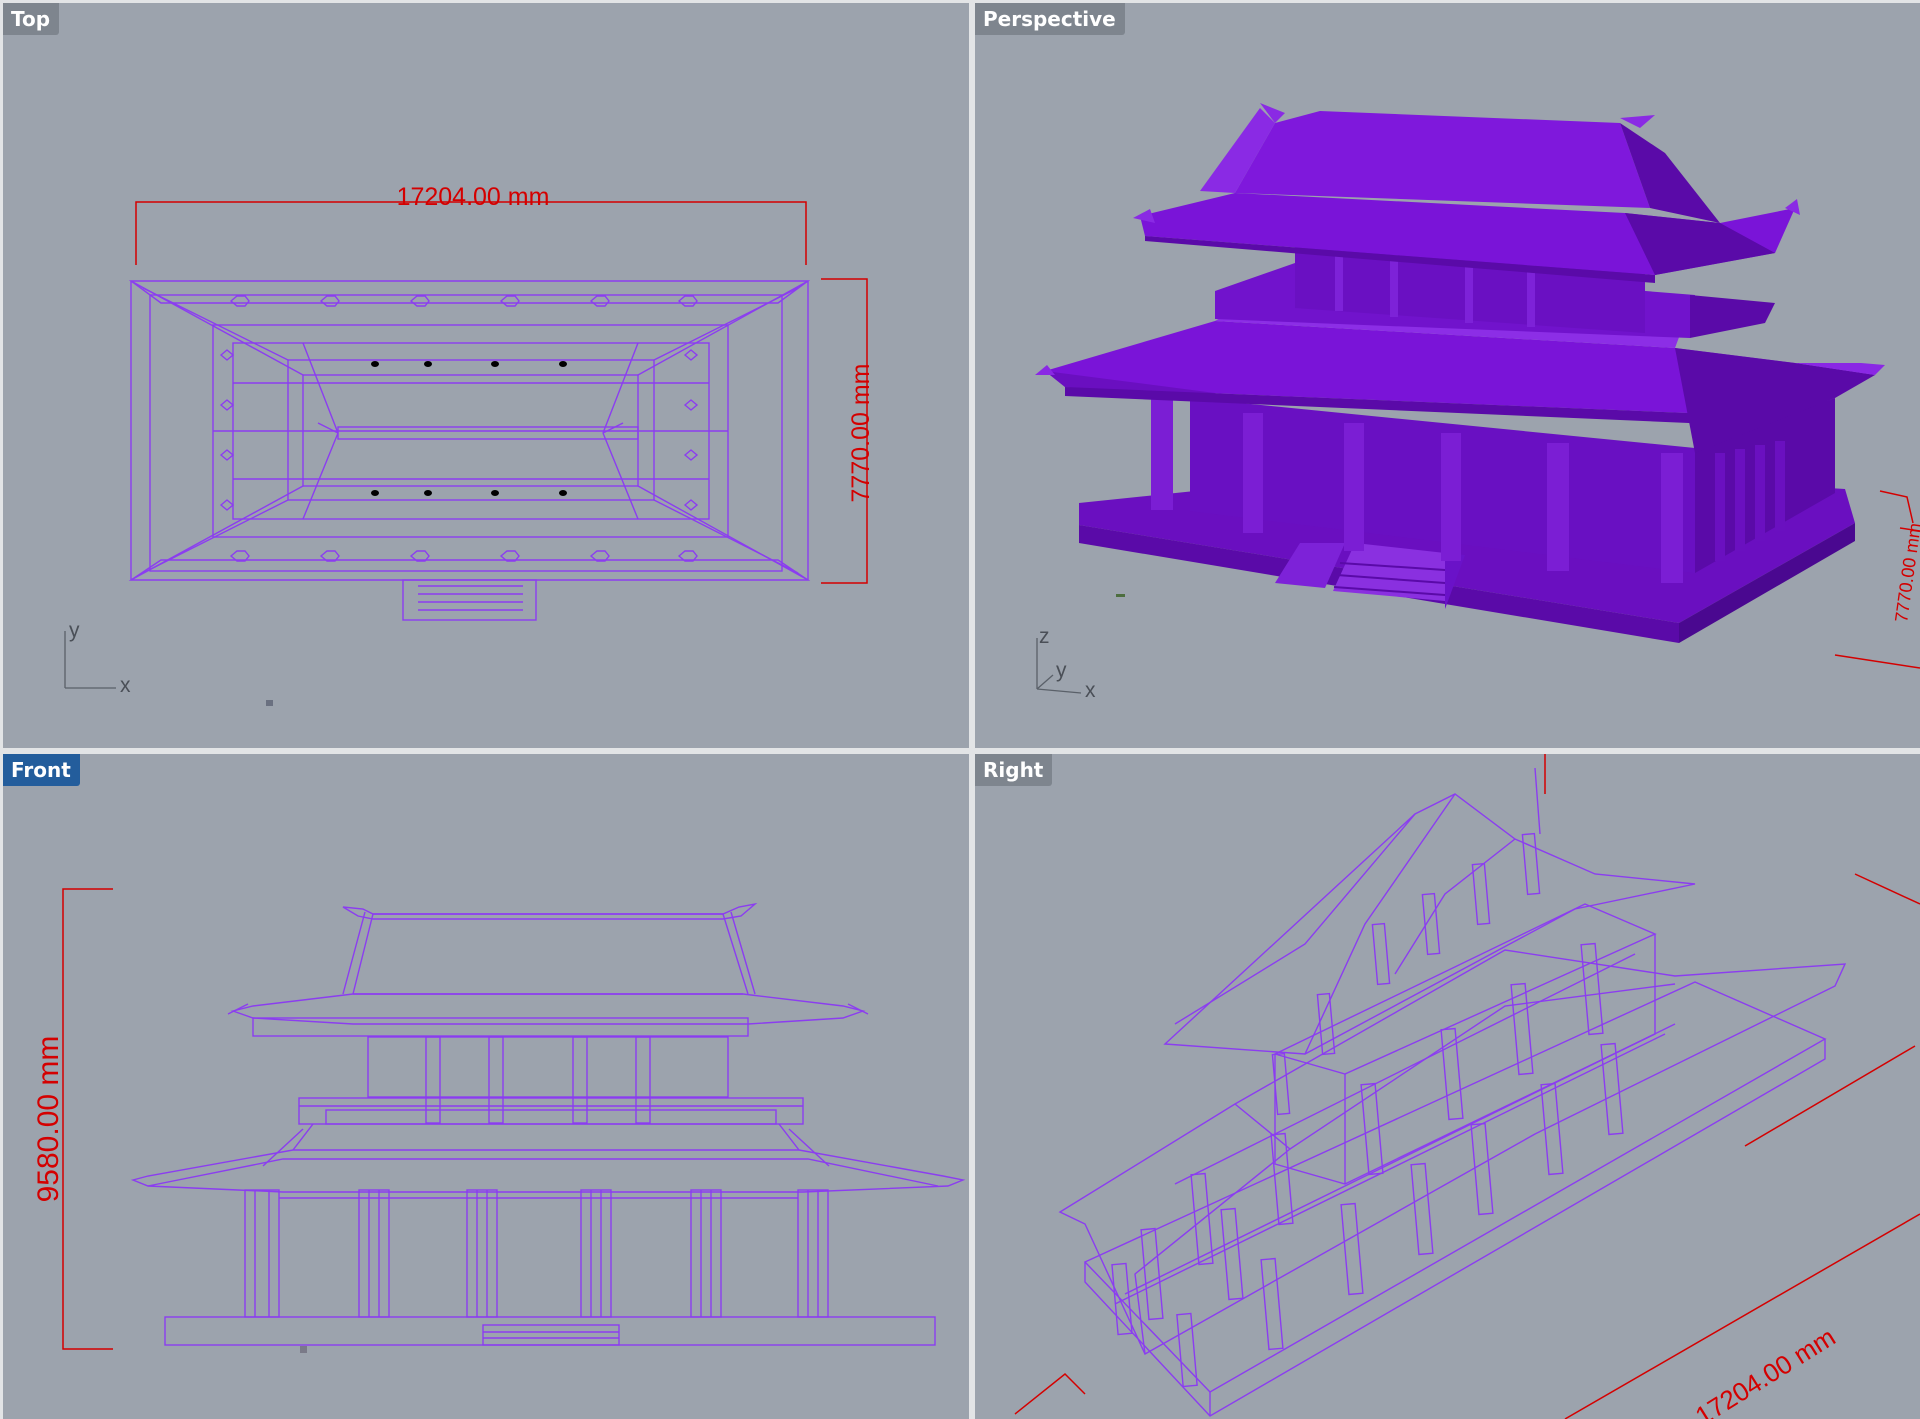 This screenshot has width=1920, height=1419. Describe the element at coordinates (861, 433) in the screenshot. I see `top-depth-dimension-label: 7770.00 mm` at that location.